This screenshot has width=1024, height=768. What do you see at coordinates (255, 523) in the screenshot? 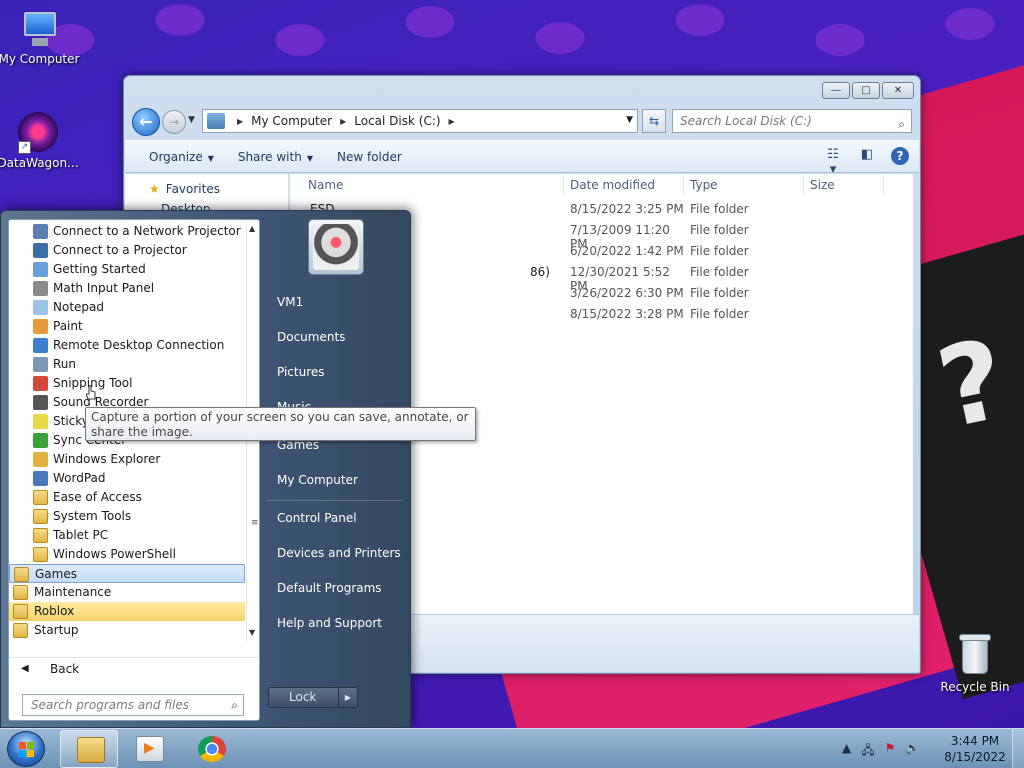
I see `scroll-grip-icon: ≡` at bounding box center [255, 523].